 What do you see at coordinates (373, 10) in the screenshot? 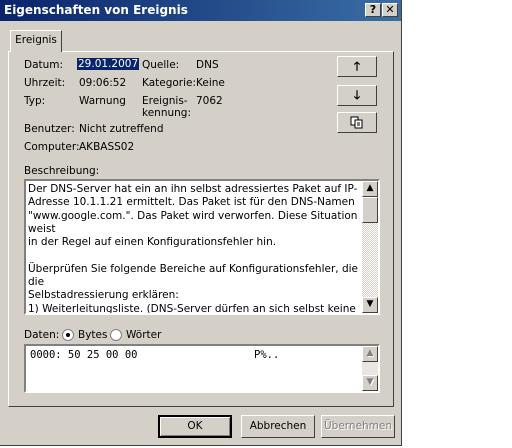
I see `help-button: ?` at bounding box center [373, 10].